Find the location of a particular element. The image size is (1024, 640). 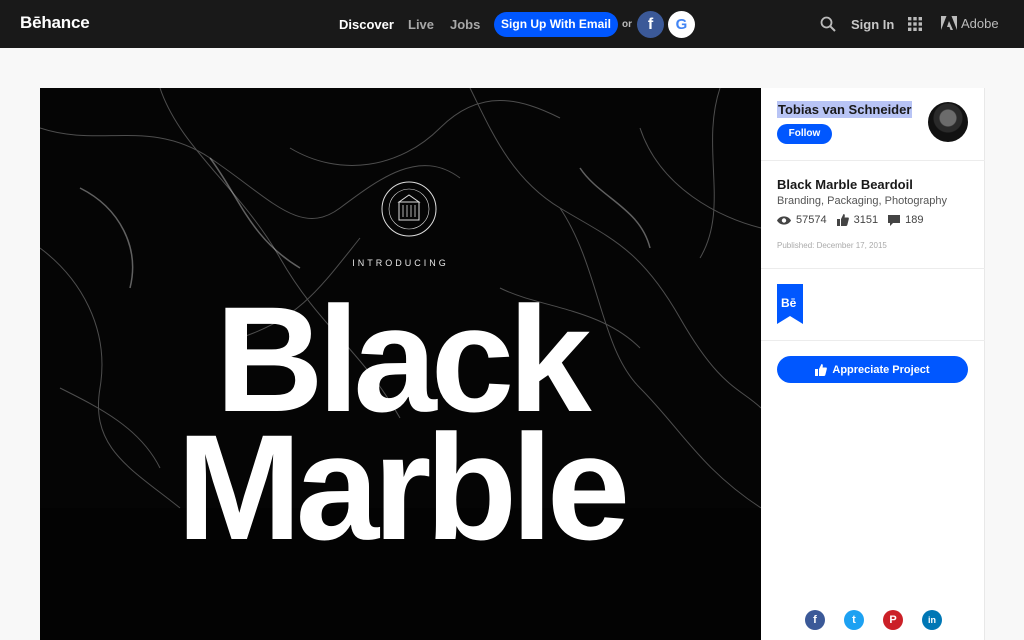

project-stats: 57574 3151 189 is located at coordinates (855, 220).